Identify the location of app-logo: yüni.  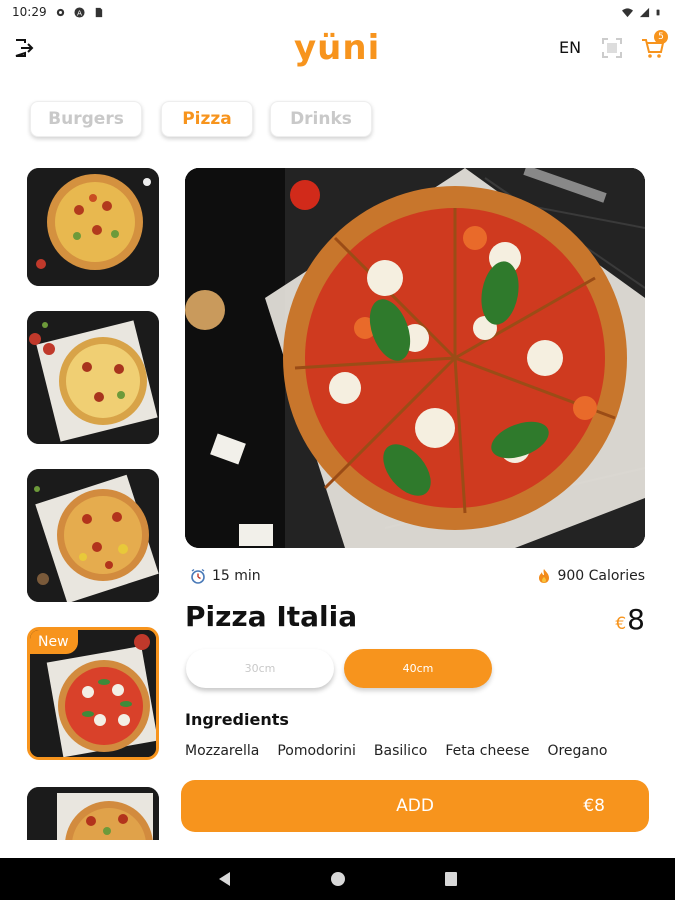
(337, 48).